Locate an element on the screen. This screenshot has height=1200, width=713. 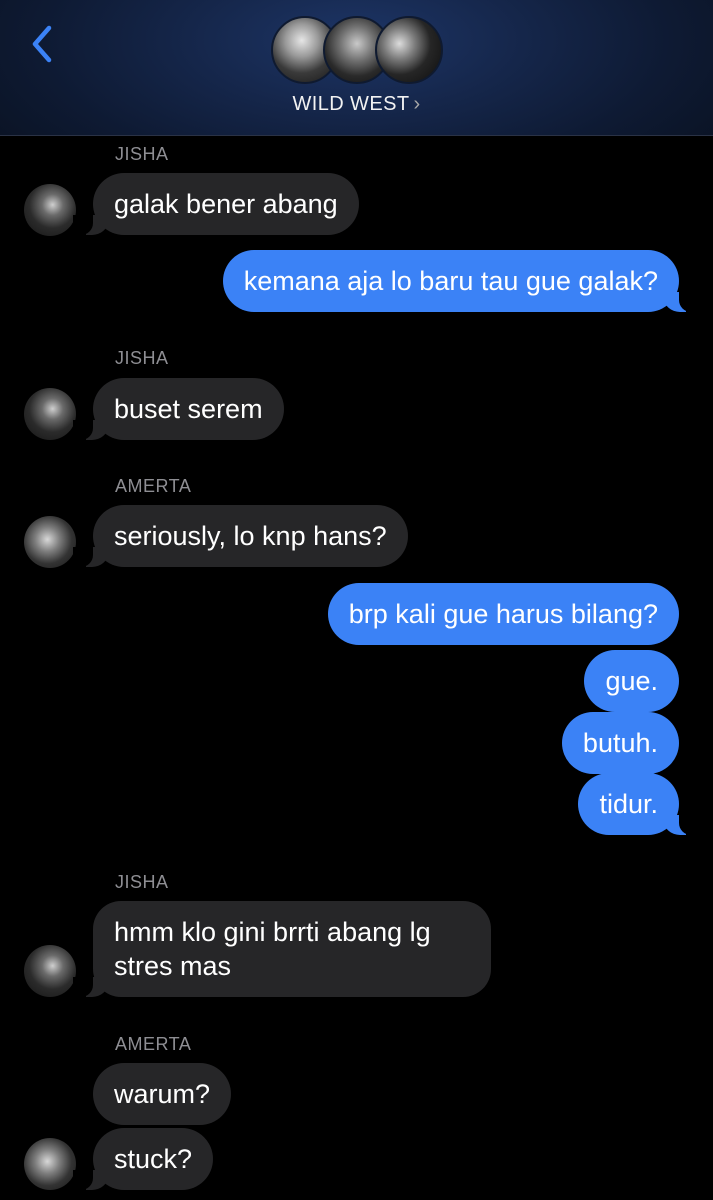
group-name: WILD WEST is located at coordinates (351, 104).